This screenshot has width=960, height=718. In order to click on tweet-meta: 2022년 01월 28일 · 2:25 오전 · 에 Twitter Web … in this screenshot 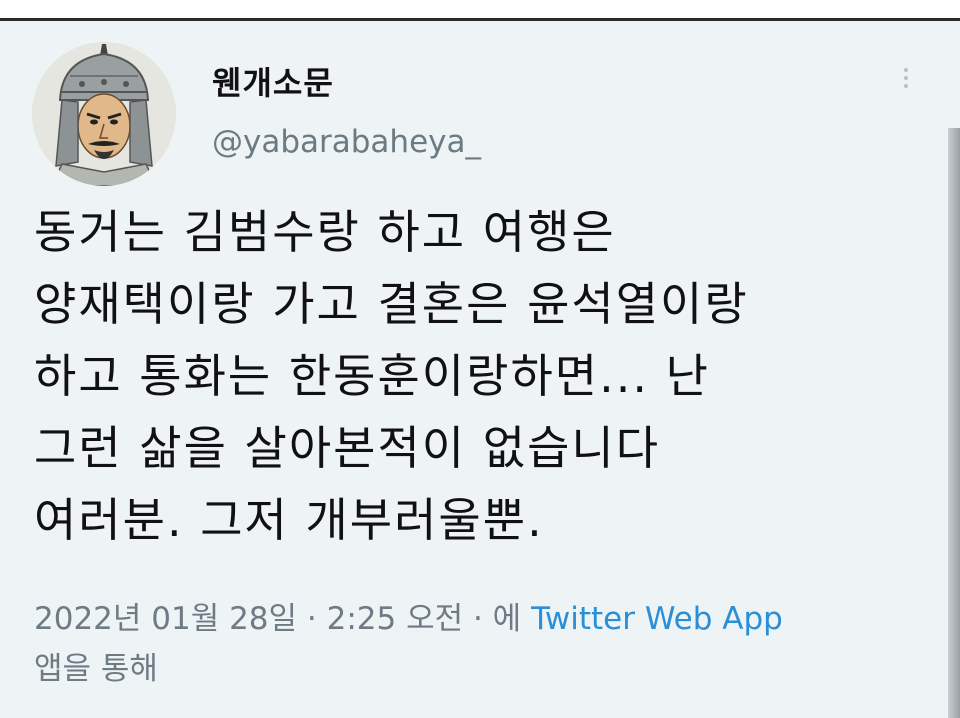, I will do `click(479, 644)`.